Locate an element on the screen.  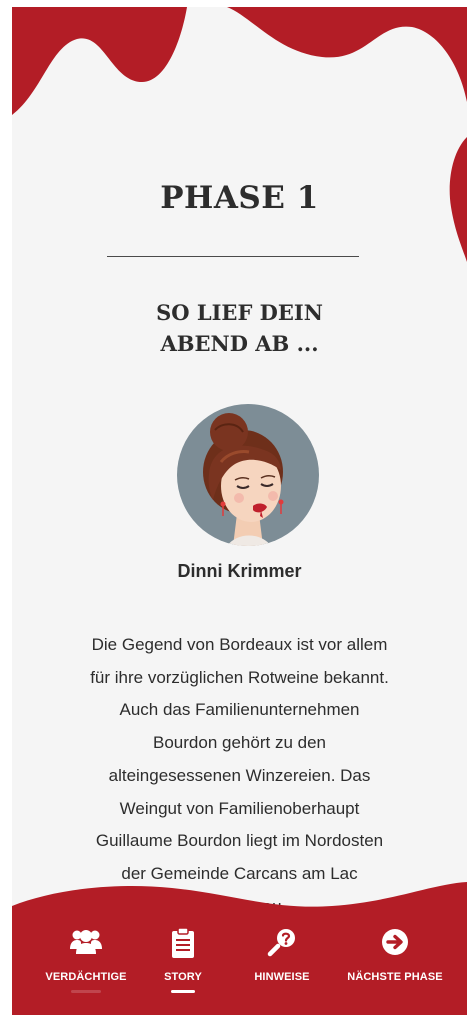
story-line: Die Gegend von Bordeaux ist vor allem is located at coordinates (239, 644).